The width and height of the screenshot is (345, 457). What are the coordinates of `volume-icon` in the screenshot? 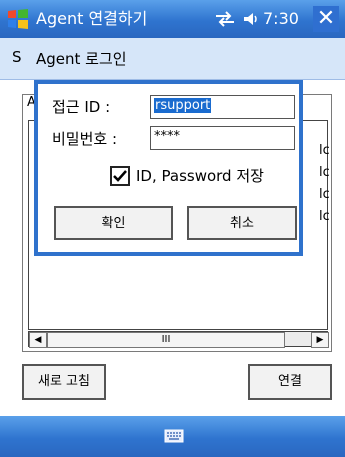 It's located at (251, 19).